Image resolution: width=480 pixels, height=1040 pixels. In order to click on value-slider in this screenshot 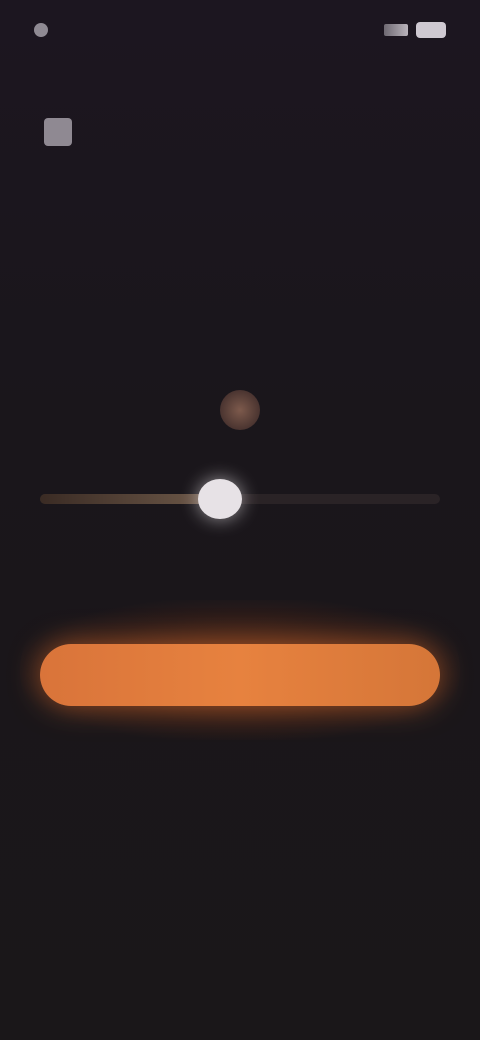, I will do `click(240, 500)`.